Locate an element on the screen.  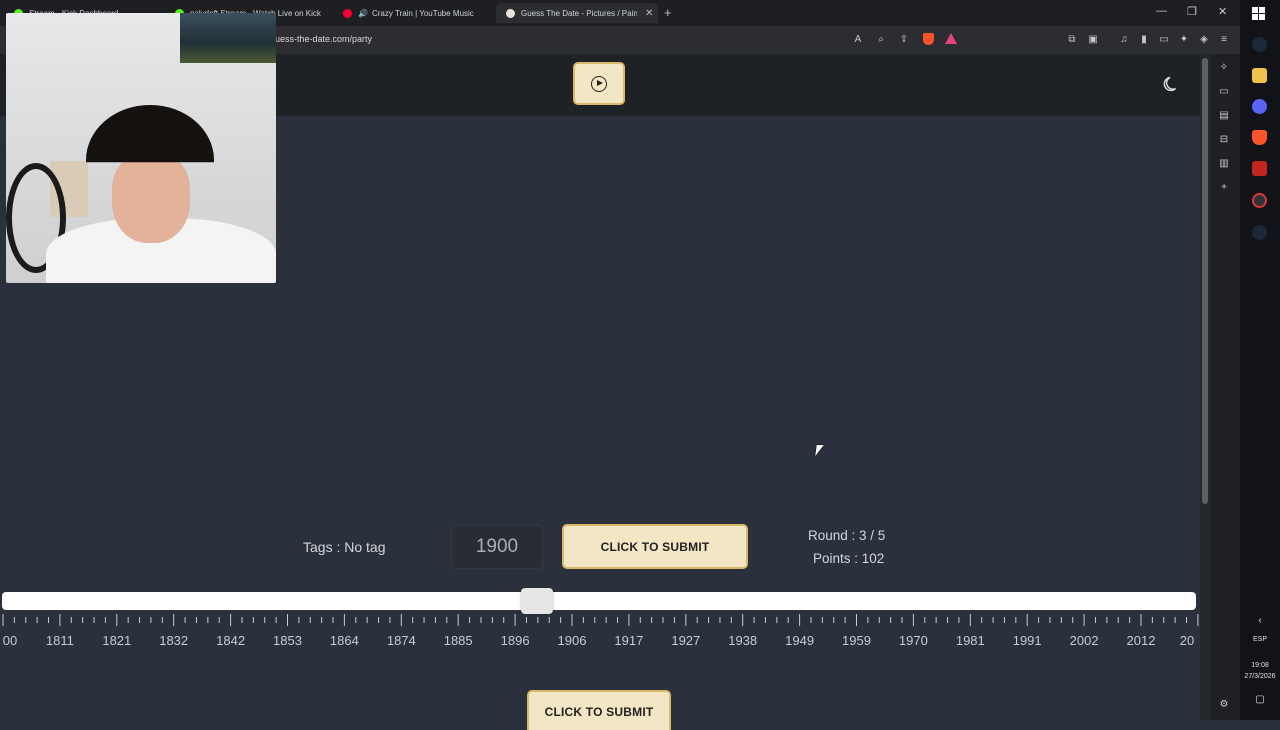
zoom-icon: ⌕ is located at coordinates (881, 40).